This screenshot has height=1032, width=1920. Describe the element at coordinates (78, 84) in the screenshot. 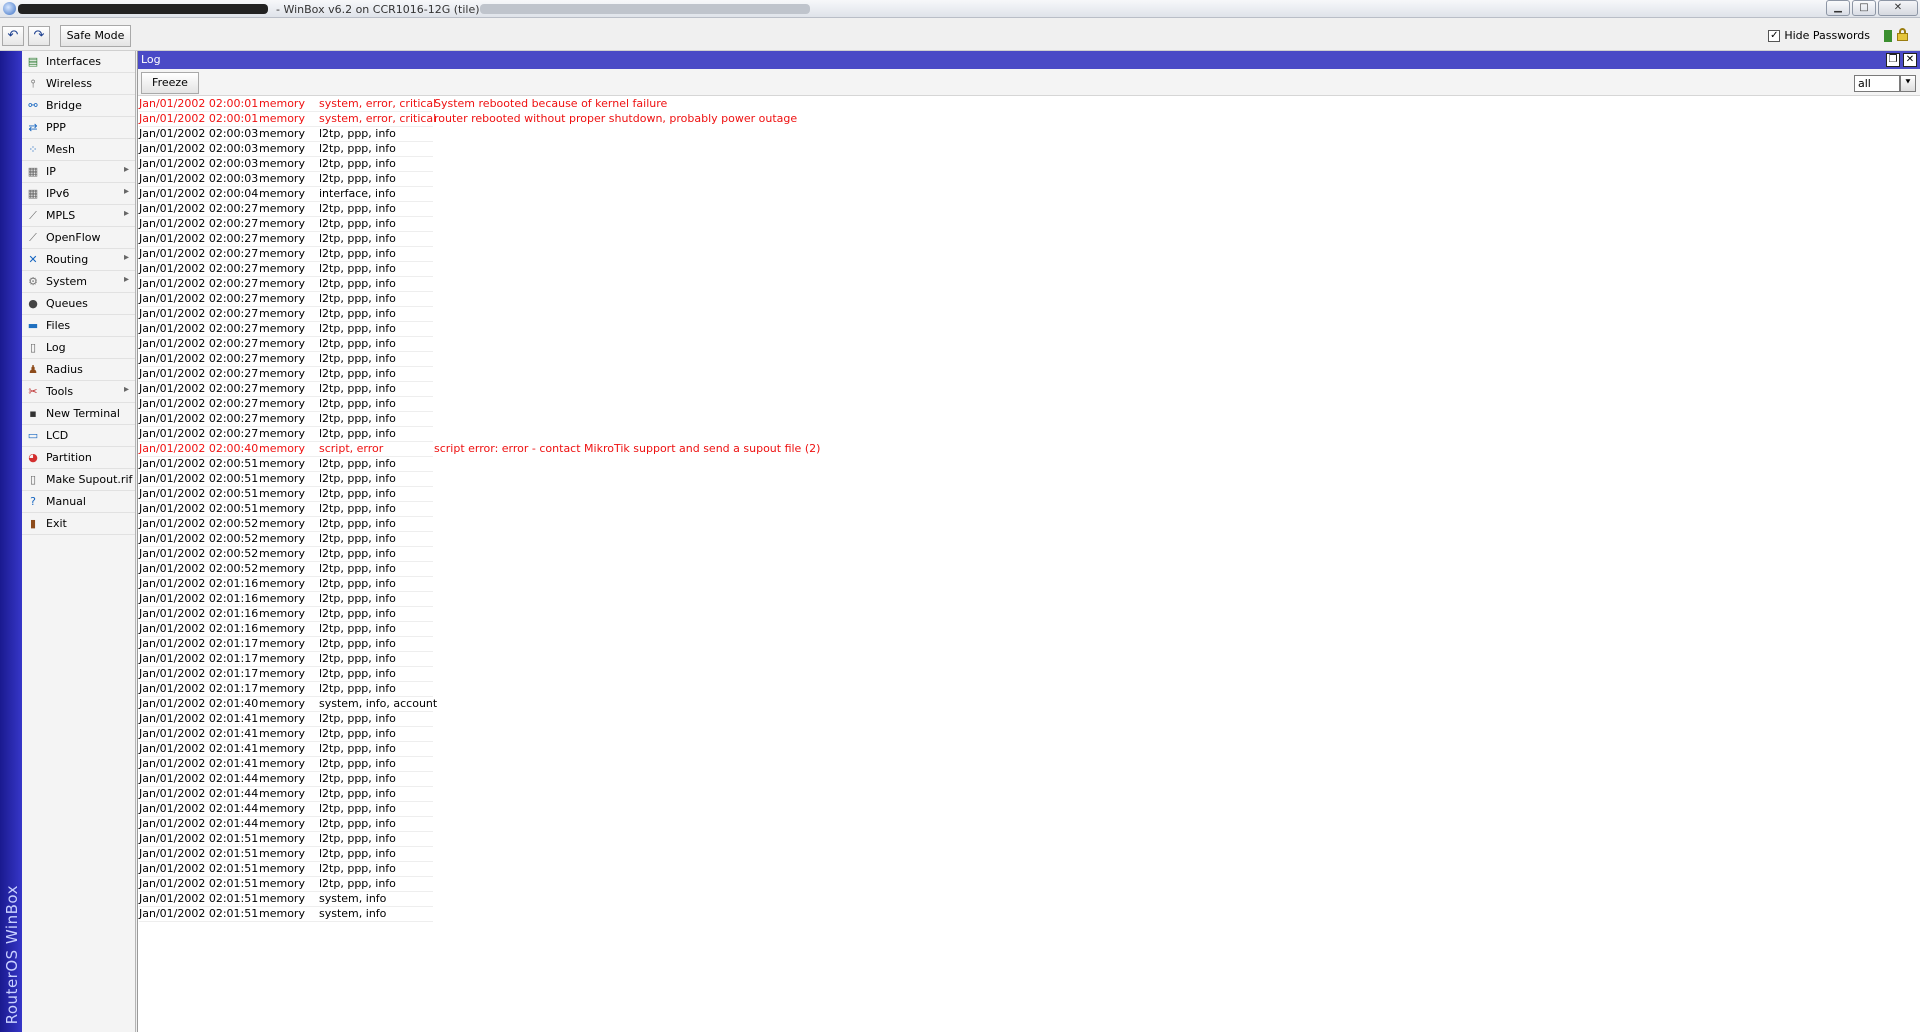

I see `sidebar-item-wireless: ⫯ Wireless` at that location.